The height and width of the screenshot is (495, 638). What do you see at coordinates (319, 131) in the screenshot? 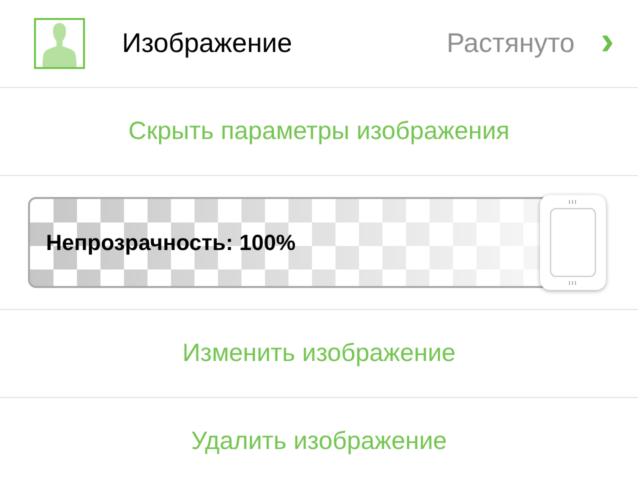
I see `hide-options-link: Скрыть параметры изображения` at bounding box center [319, 131].